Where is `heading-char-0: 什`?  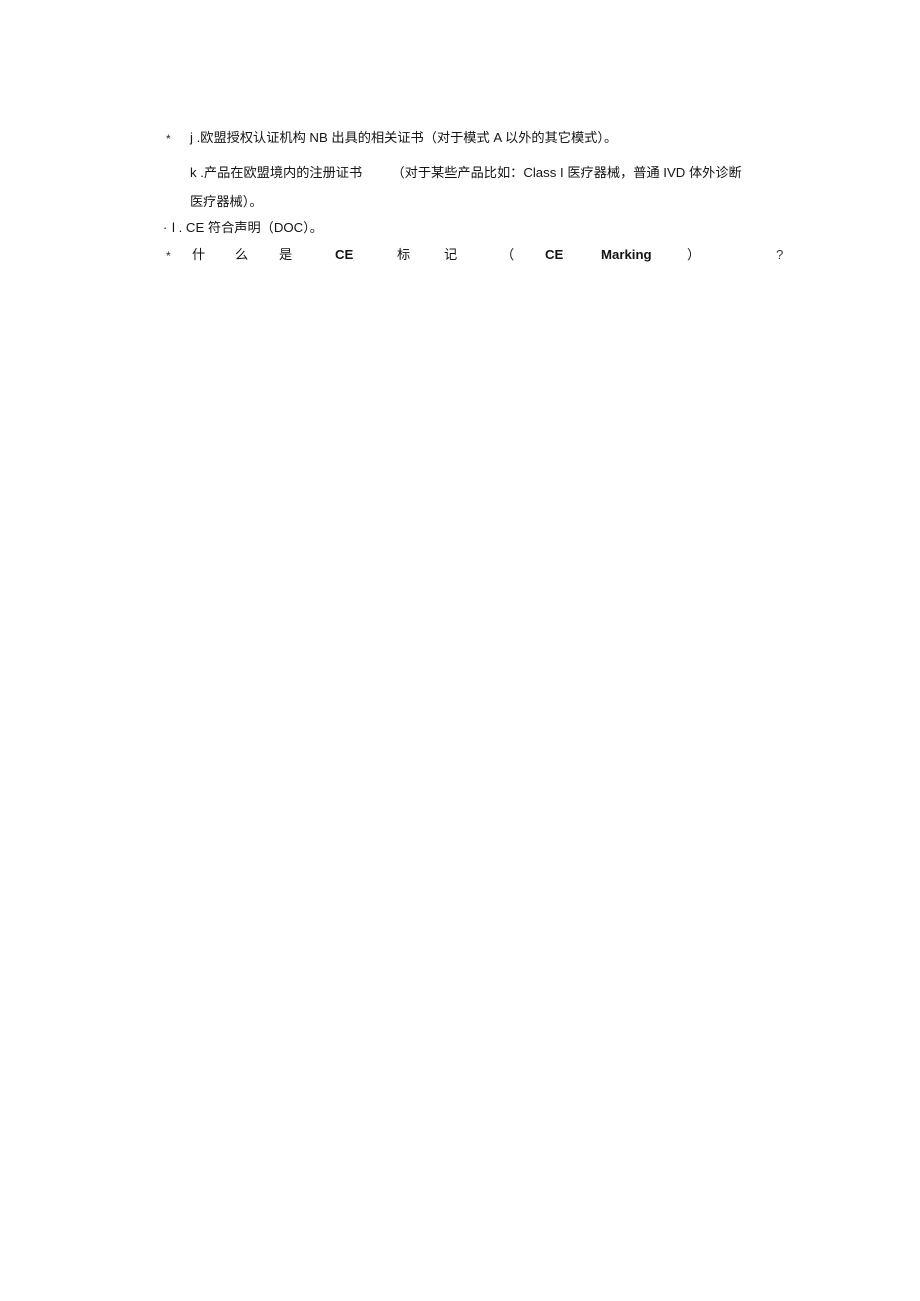 heading-char-0: 什 is located at coordinates (199, 254).